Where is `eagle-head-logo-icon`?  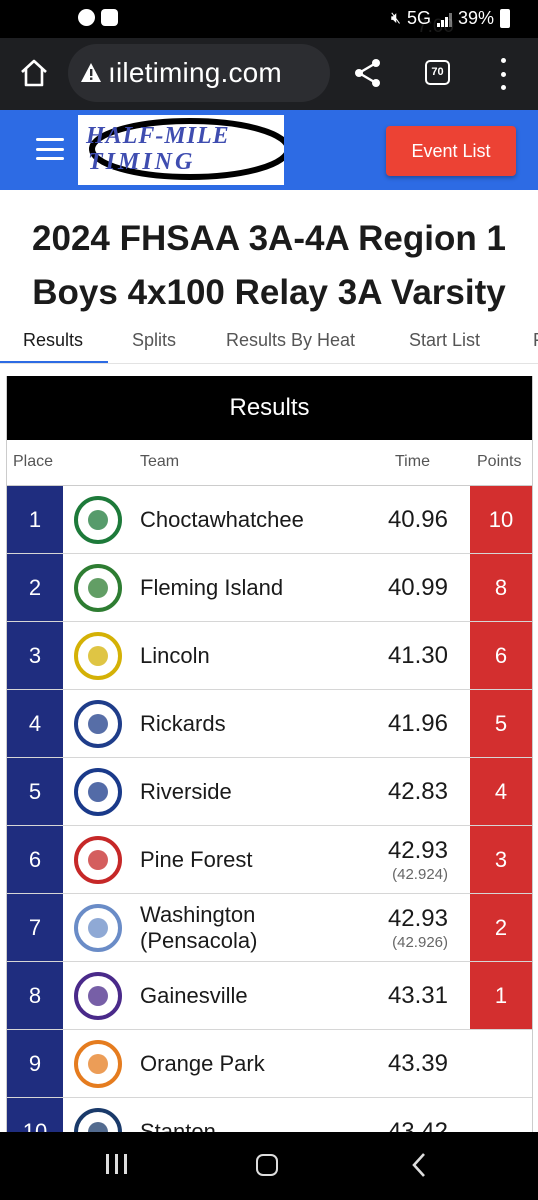 eagle-head-logo-icon is located at coordinates (98, 860).